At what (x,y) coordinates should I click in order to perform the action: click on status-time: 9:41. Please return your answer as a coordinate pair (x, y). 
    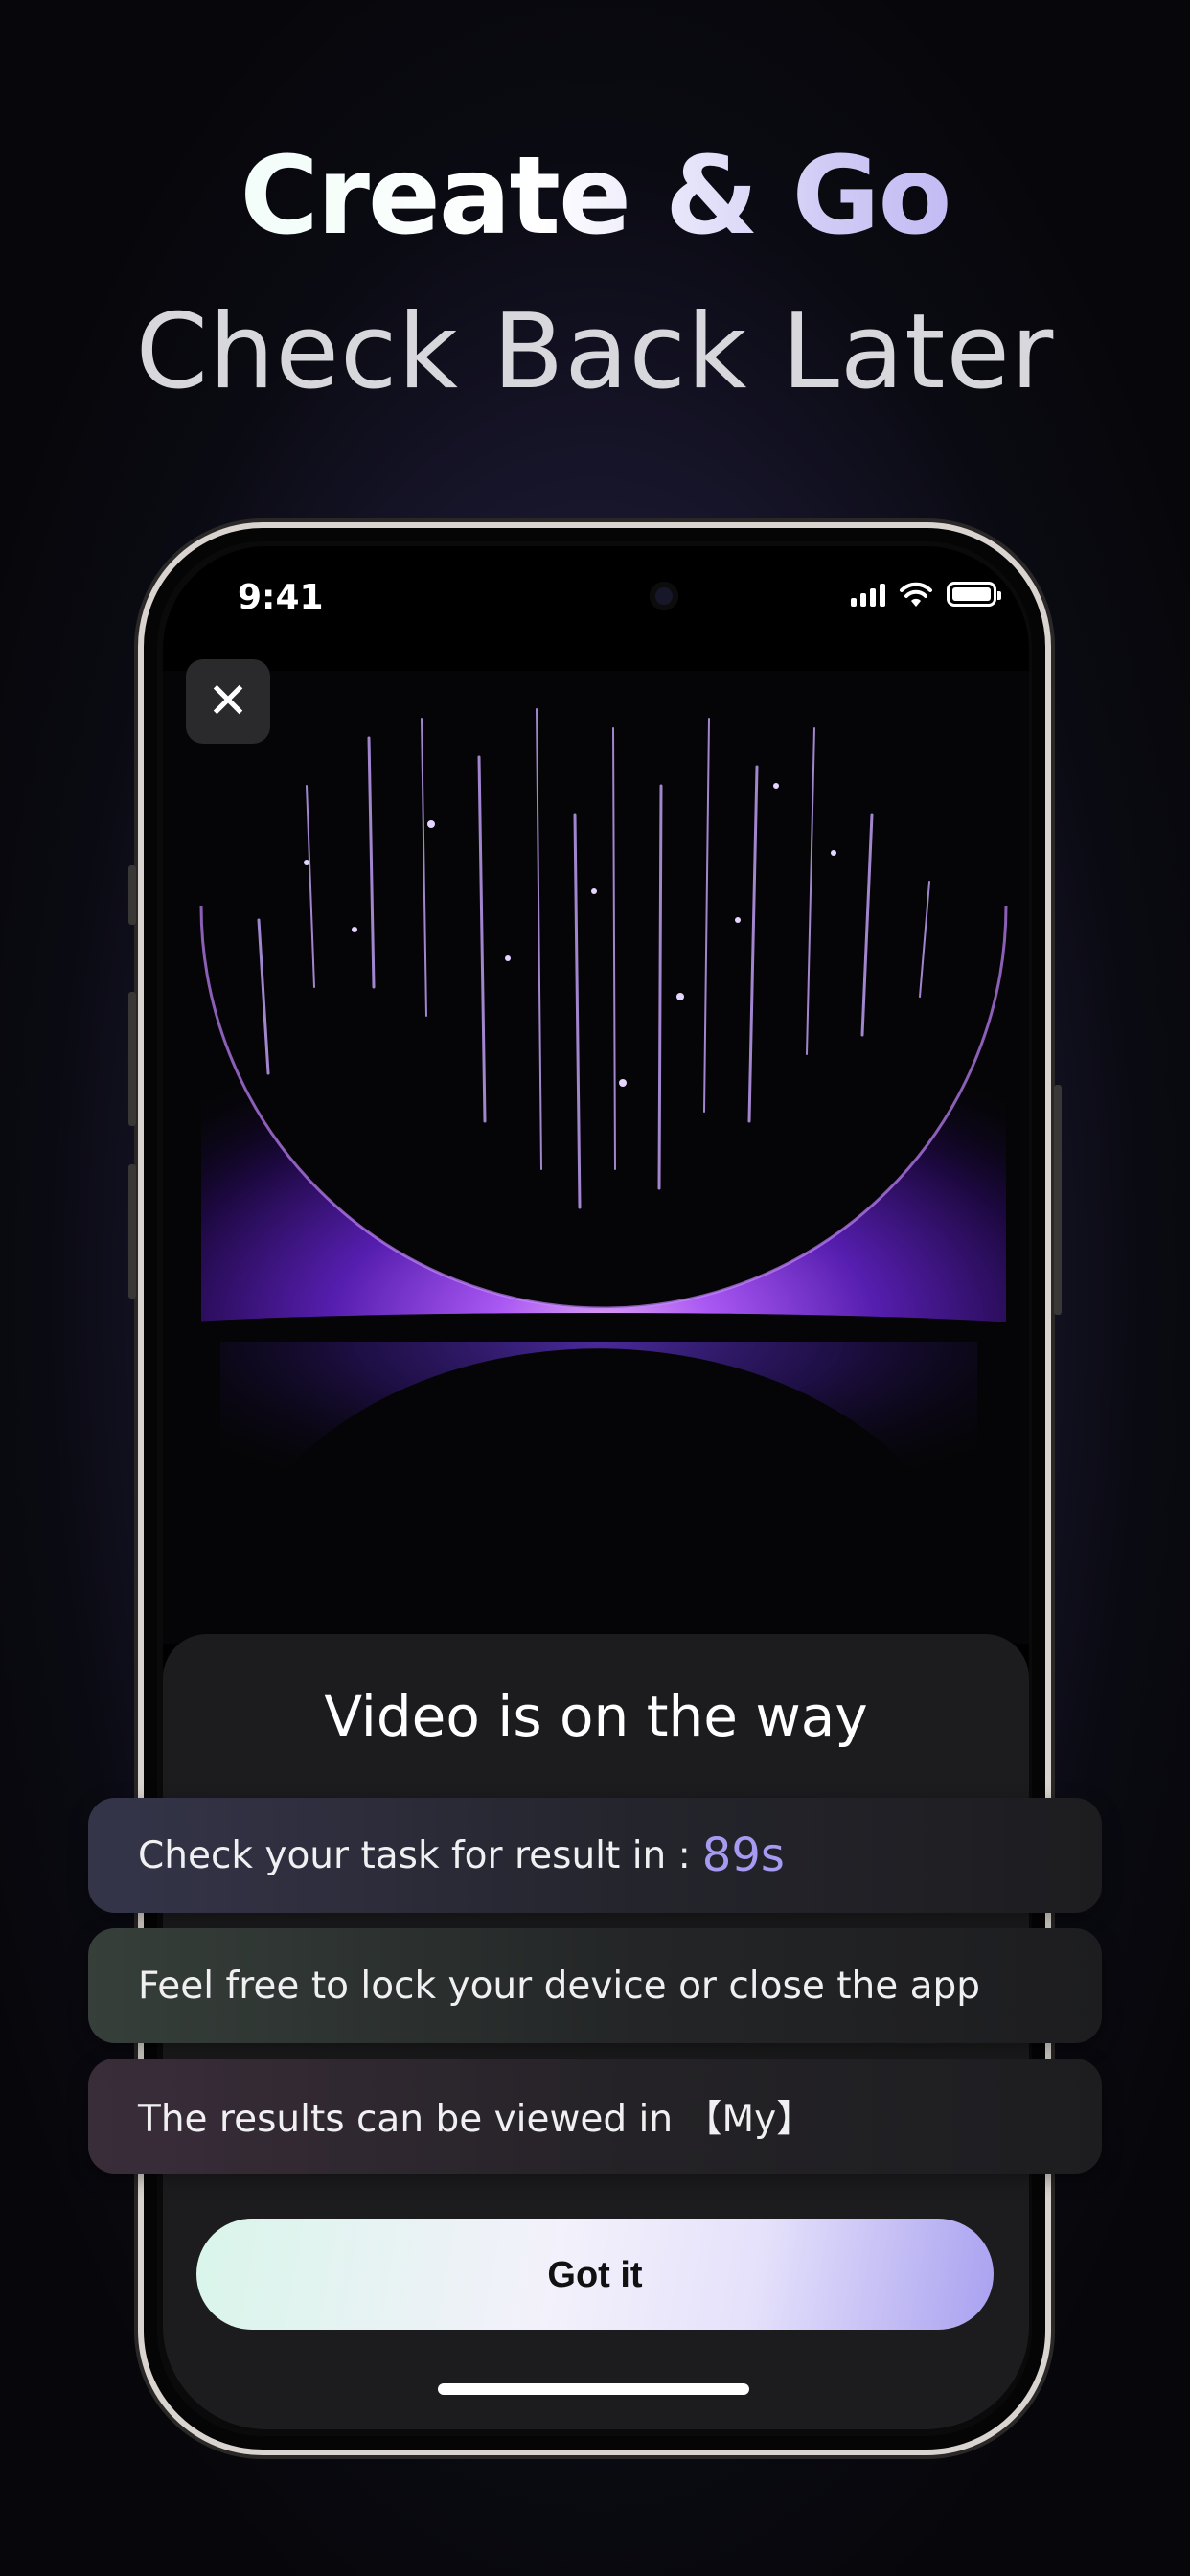
    Looking at the image, I should click on (281, 597).